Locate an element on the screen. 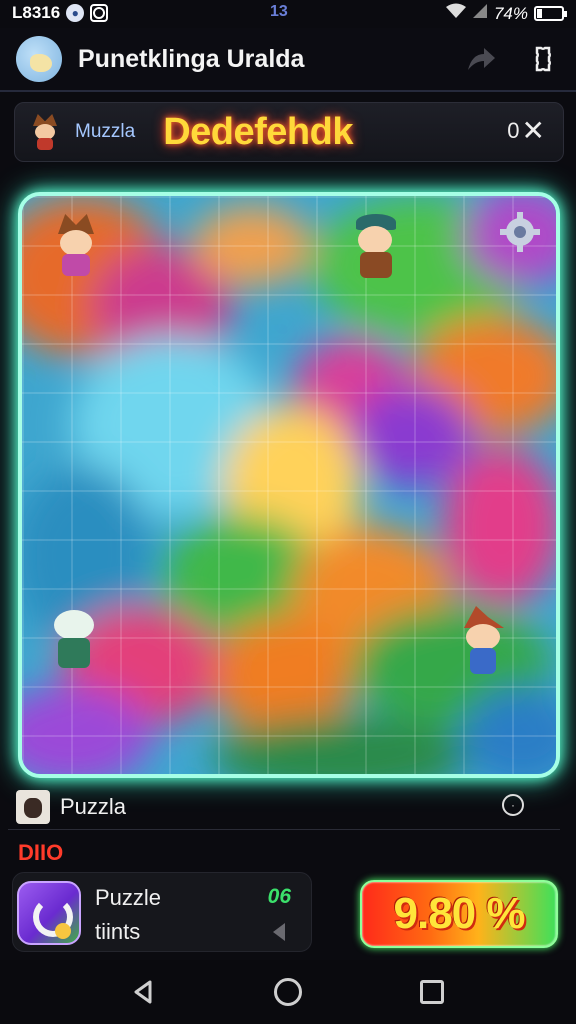  header-label: Muzzla is located at coordinates (105, 131).